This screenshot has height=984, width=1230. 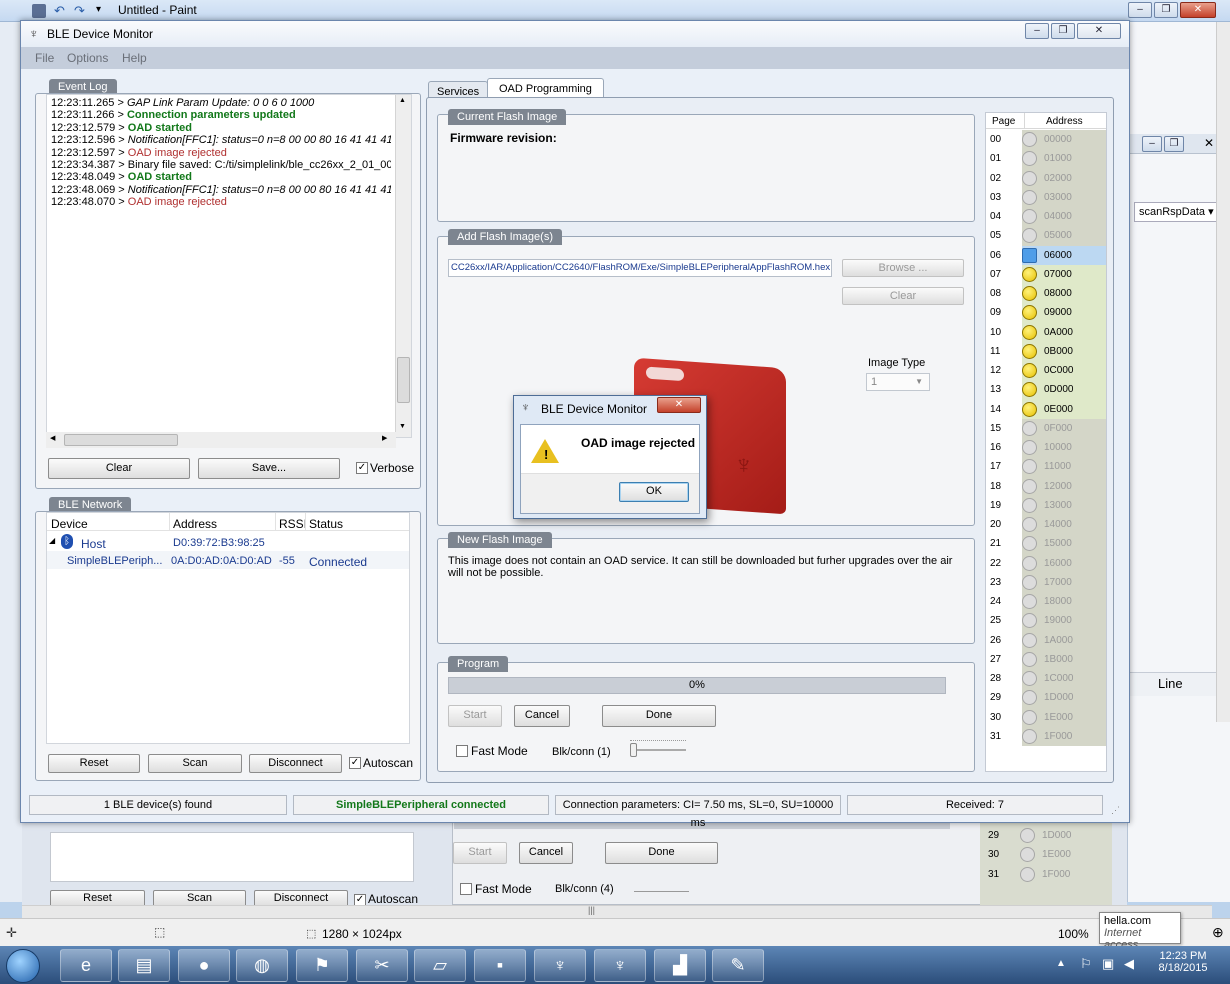 What do you see at coordinates (382, 965) in the screenshot?
I see `tools-icon: ✂` at bounding box center [382, 965].